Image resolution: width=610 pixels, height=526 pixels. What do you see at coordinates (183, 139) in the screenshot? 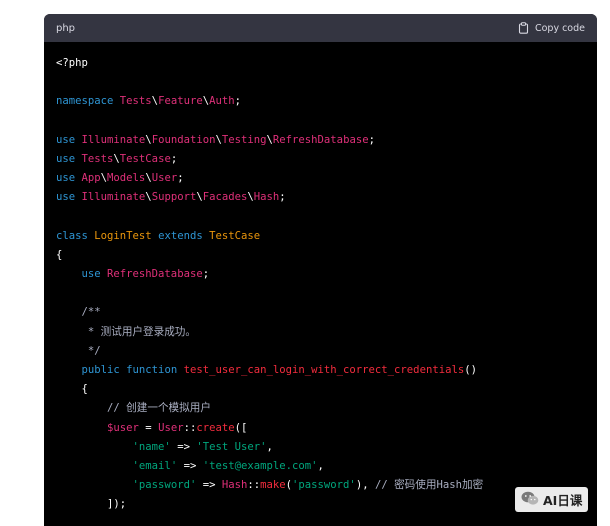
I see `code-token: Foundation` at bounding box center [183, 139].